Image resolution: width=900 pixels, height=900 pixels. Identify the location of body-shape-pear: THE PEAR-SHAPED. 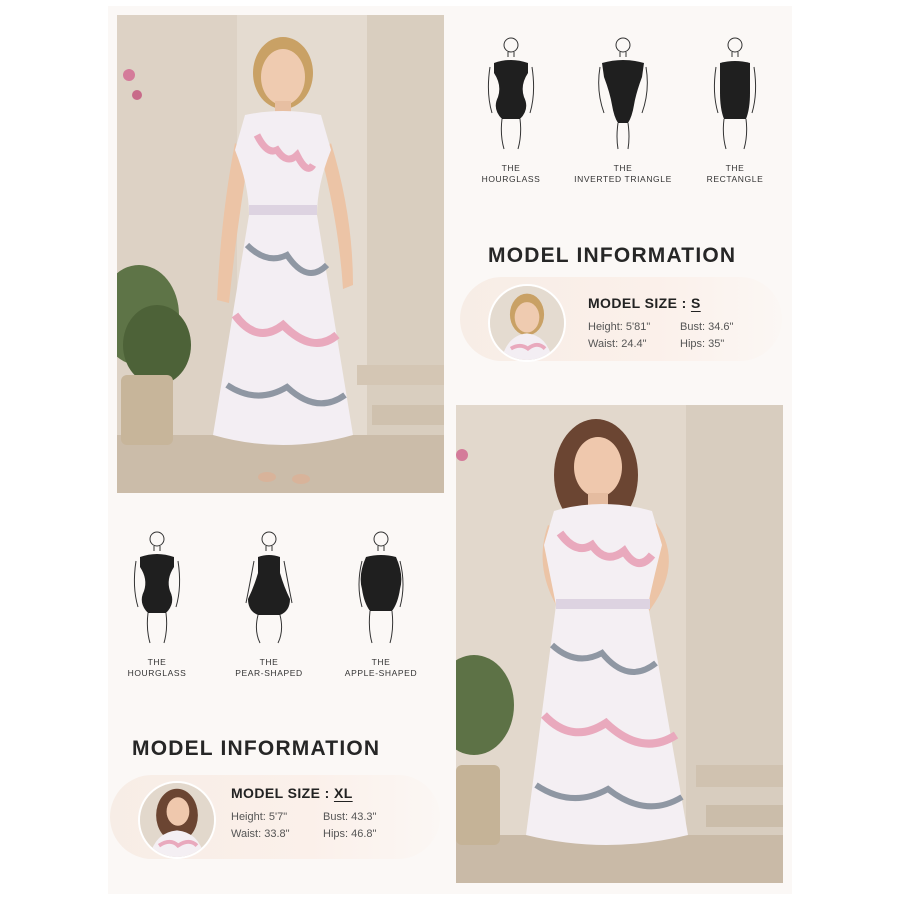
(269, 603).